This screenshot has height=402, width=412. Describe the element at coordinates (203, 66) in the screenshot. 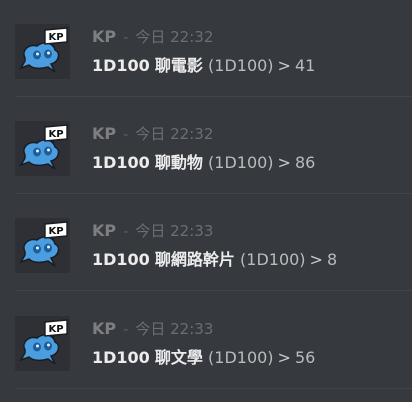

I see `message-content: 1D100 聊電影 (1D100) >41` at that location.